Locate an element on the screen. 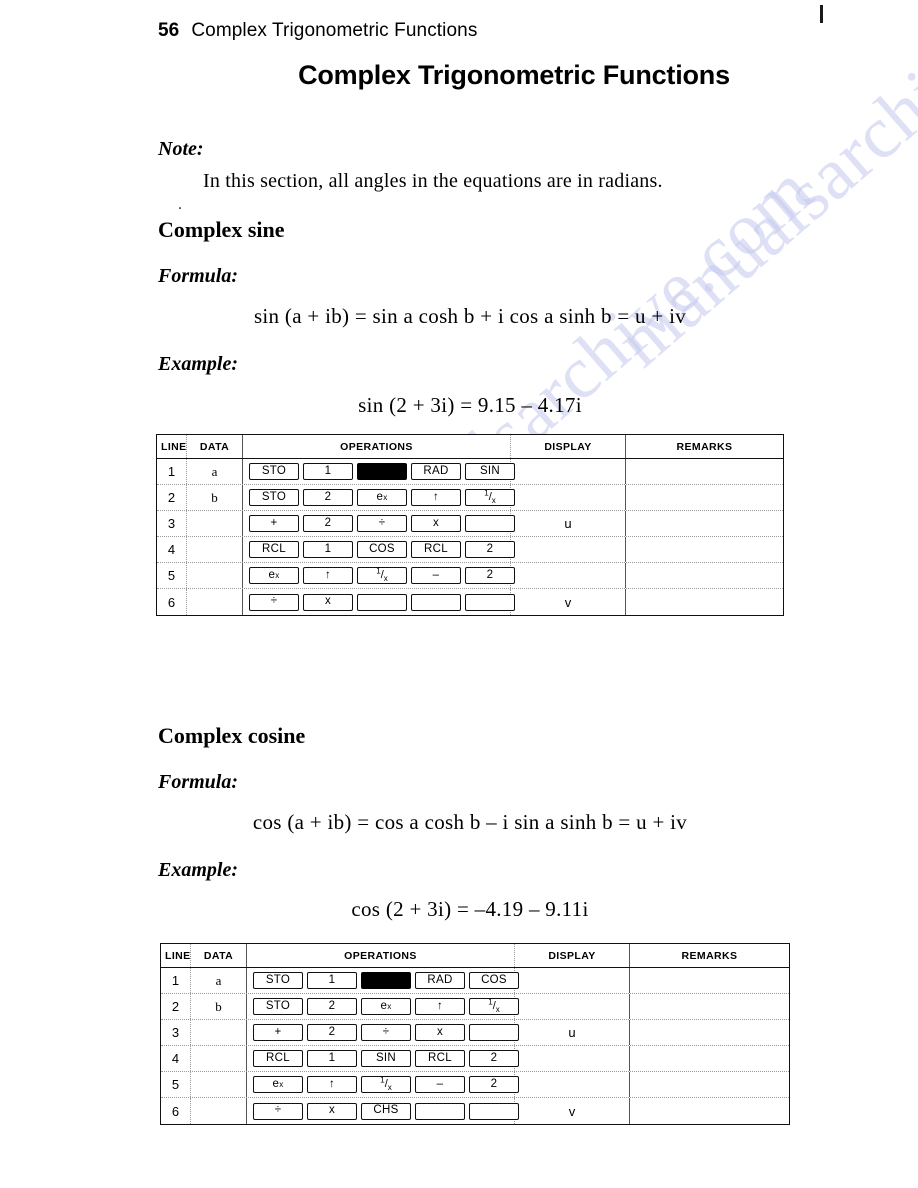 Image resolution: width=918 pixels, height=1188 pixels. cell-operations: STO 1 RAD COS is located at coordinates (383, 980).